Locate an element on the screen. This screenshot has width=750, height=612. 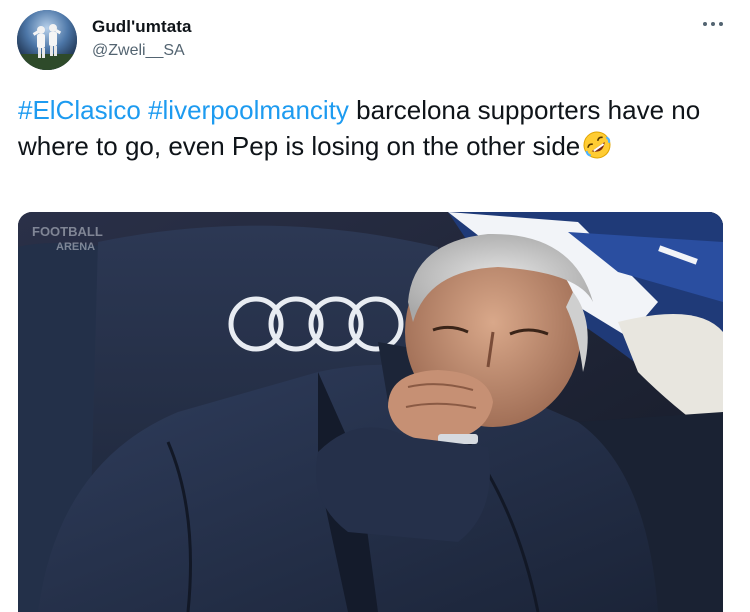
rolling-on-the-floor-laughing-emoji-icon is located at coordinates (597, 145).